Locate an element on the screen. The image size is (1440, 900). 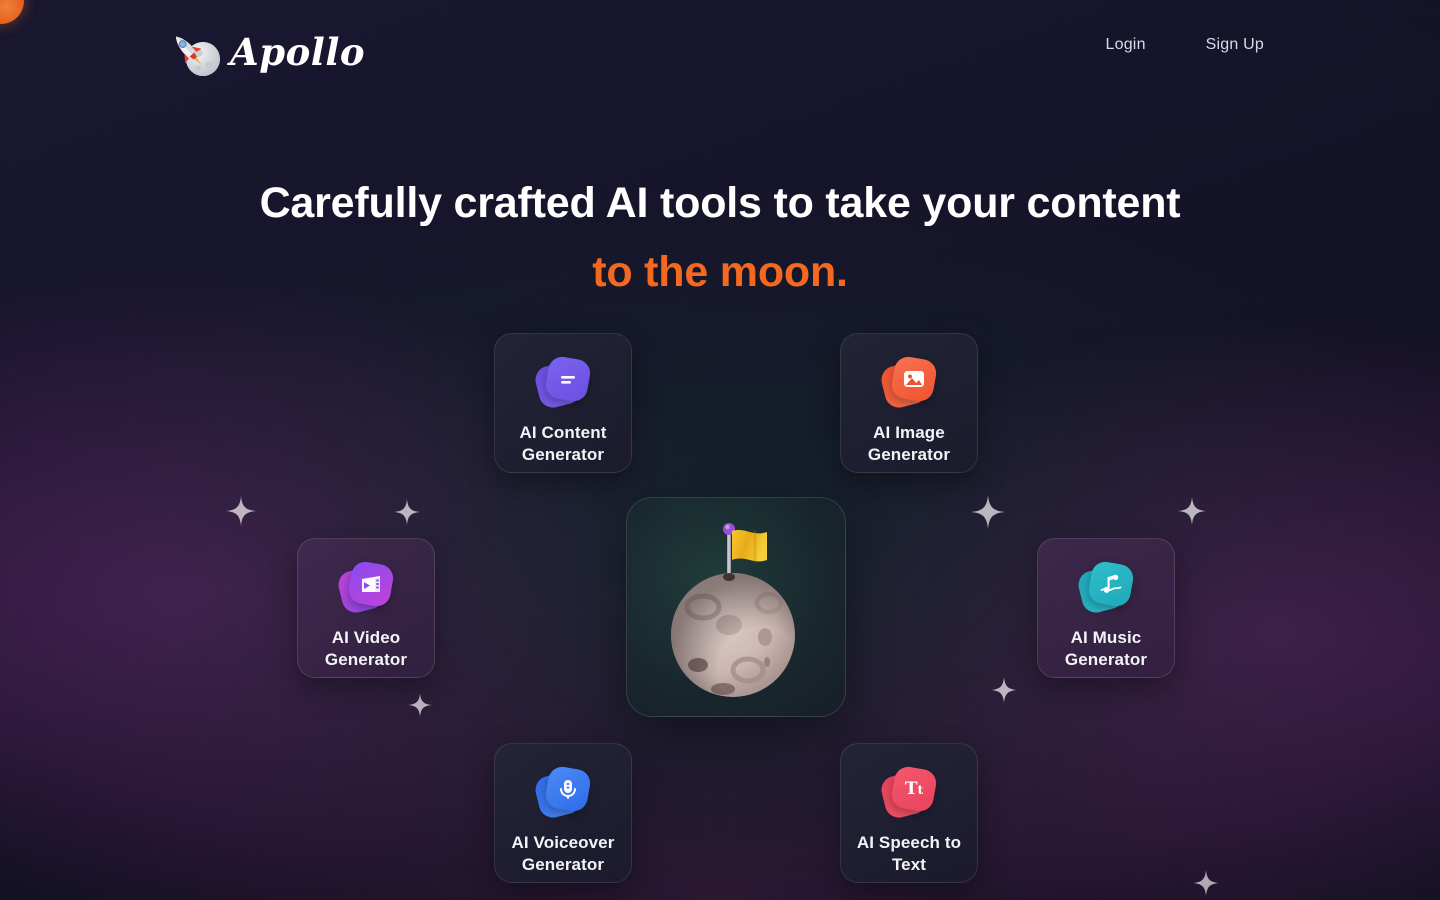
tool-card-label: AI Video Generator is located at coordinates (366, 648).